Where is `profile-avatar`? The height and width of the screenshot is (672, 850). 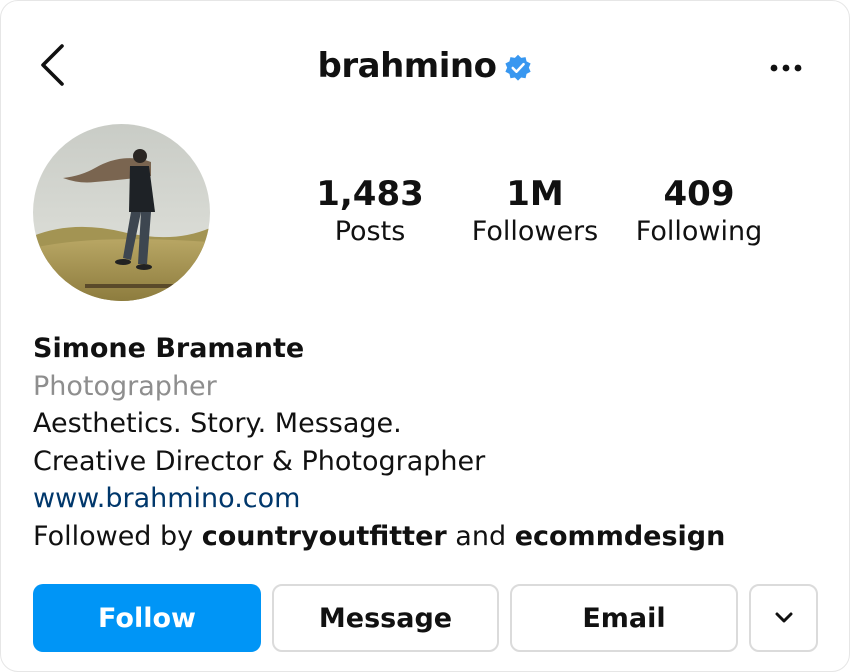
profile-avatar is located at coordinates (121, 212).